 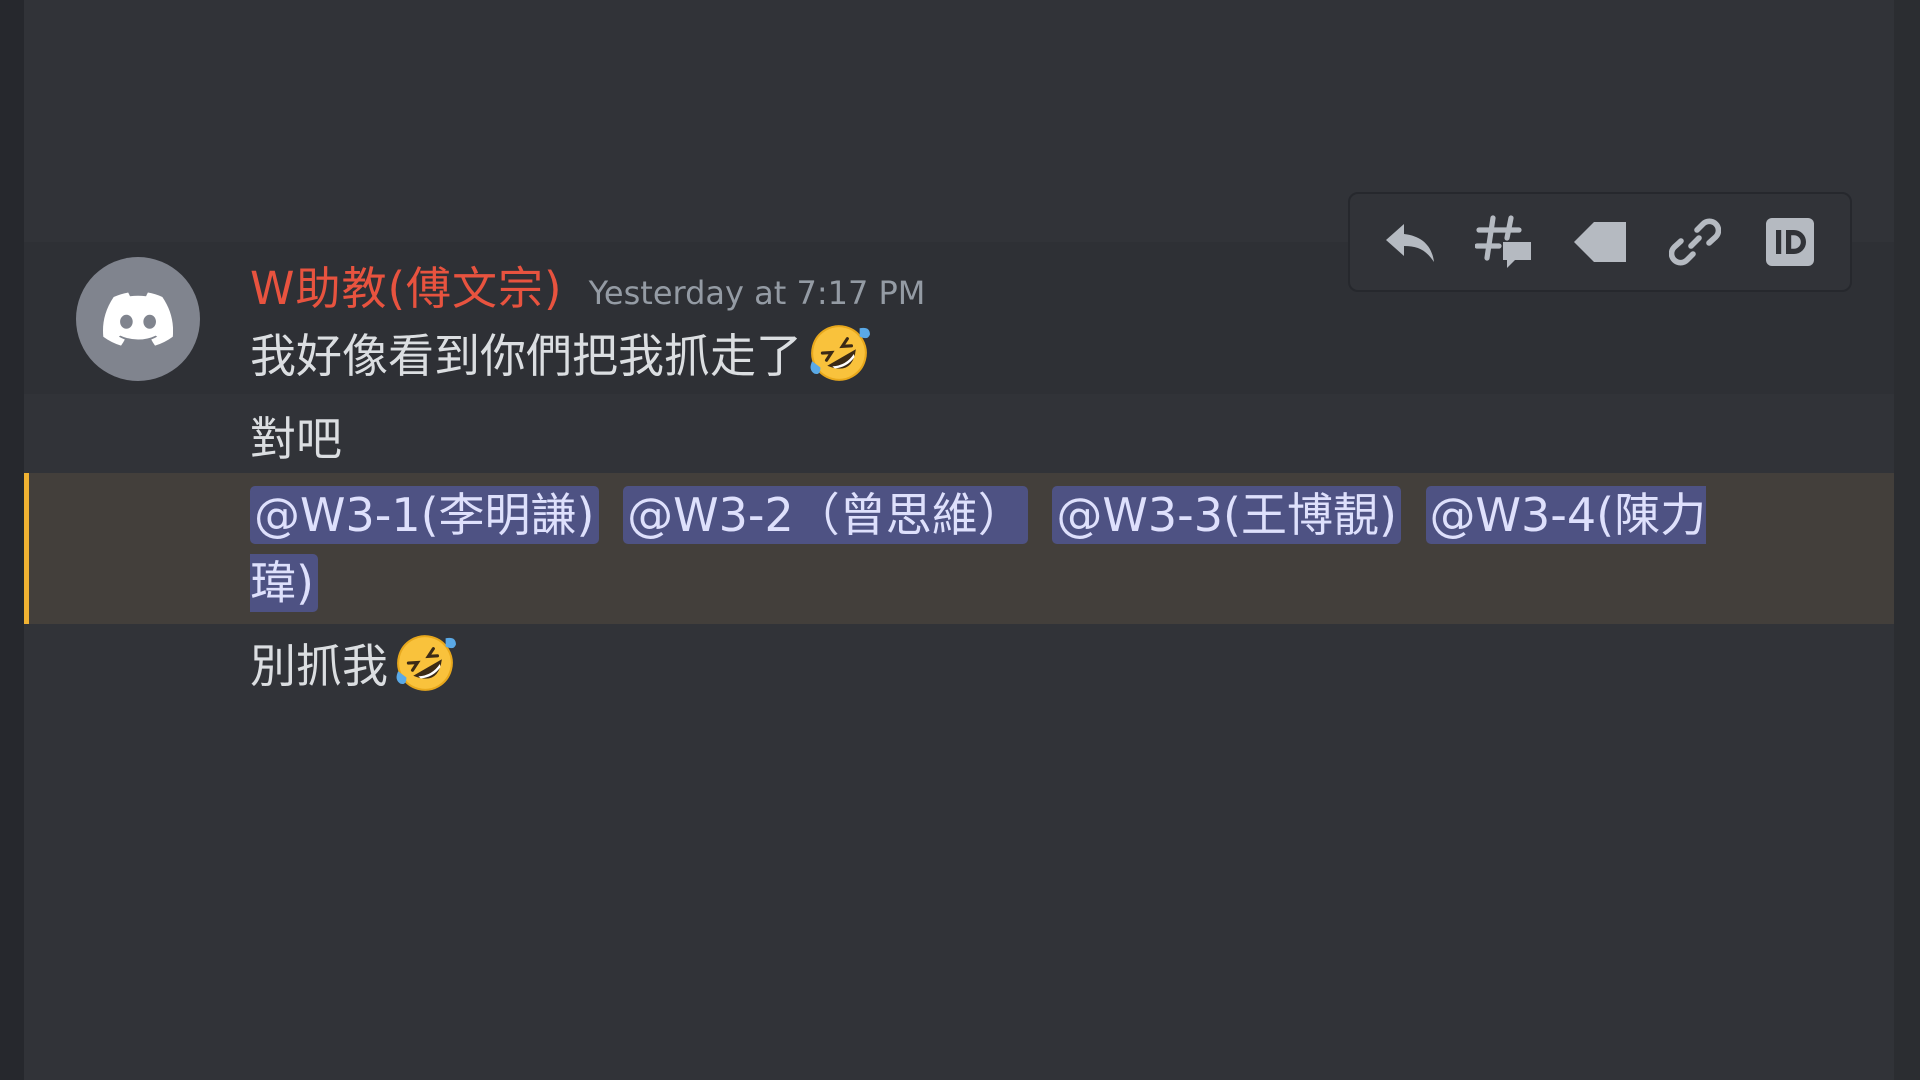 I want to click on message-line: 我好像看到你們把我抓走了, so click(x=561, y=353).